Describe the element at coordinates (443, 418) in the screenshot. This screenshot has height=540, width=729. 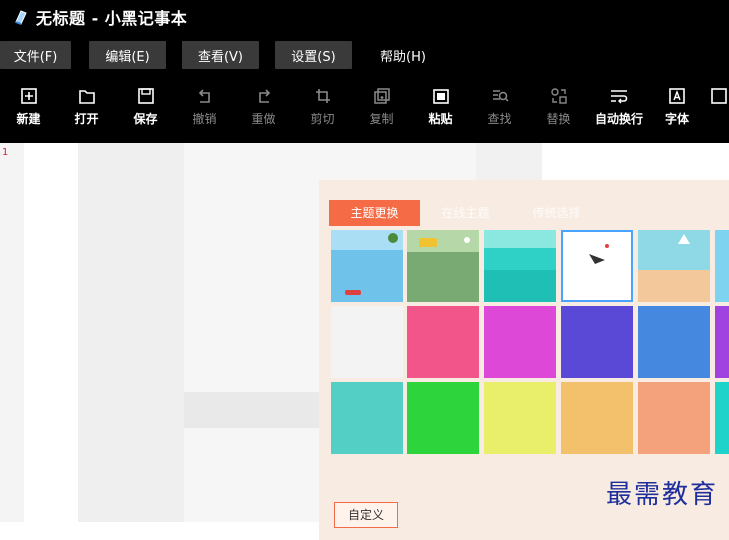
I see `theme-swatch-green` at that location.